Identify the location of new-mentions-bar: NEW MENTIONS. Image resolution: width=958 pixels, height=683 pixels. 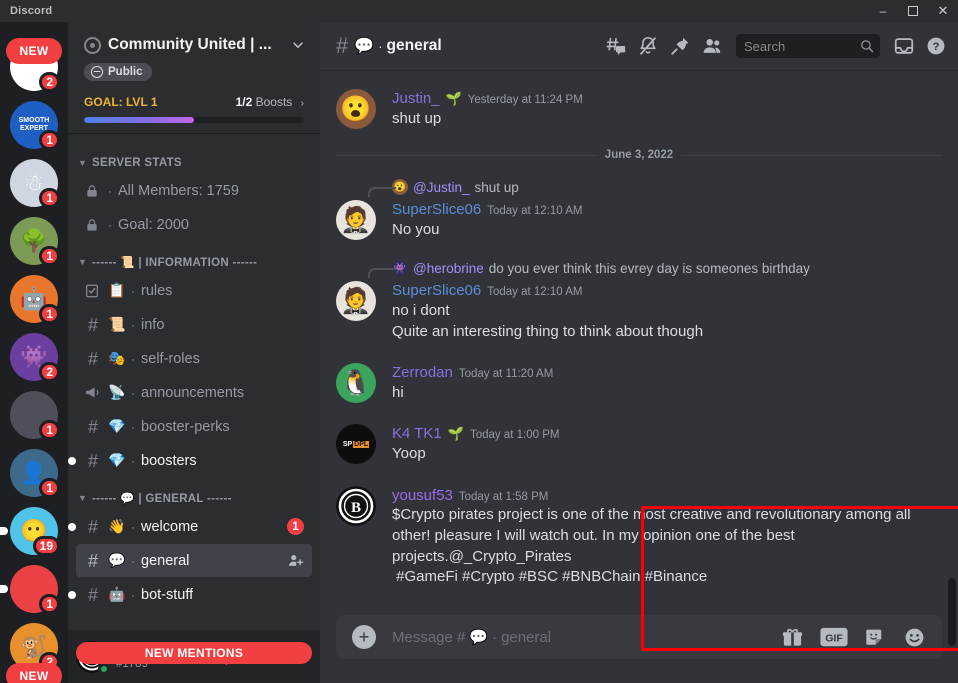
(194, 653).